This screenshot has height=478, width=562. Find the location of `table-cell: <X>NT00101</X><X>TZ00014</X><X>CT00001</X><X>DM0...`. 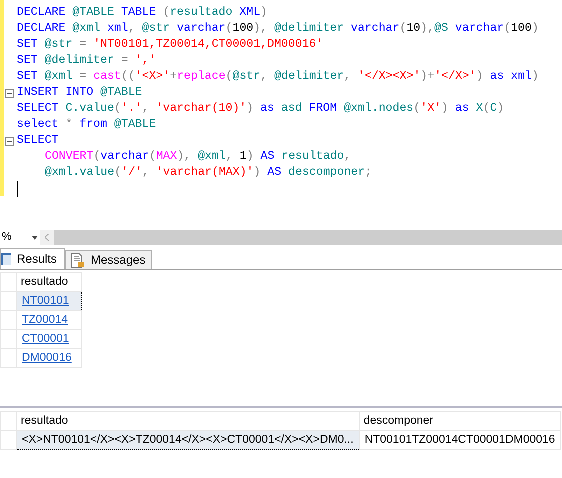

table-cell: <X>NT00101</X><X>TZ00014</X><X>CT00001</X><X>DM0... is located at coordinates (188, 440).